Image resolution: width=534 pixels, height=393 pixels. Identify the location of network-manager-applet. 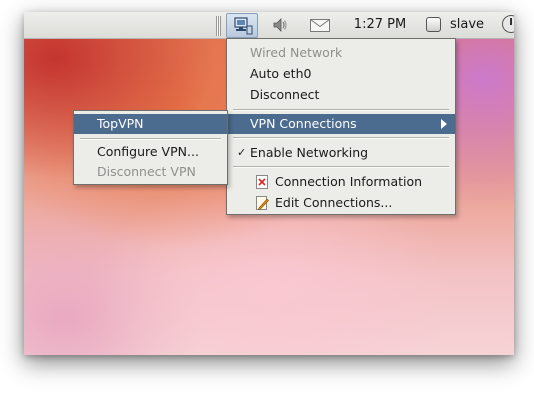
(242, 25).